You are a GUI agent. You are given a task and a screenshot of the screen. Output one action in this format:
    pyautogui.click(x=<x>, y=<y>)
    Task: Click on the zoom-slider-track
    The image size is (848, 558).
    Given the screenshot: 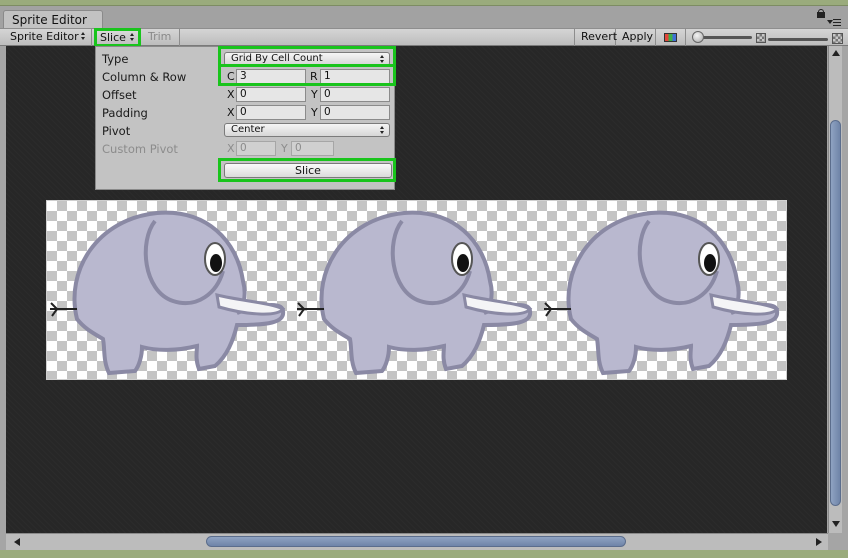 What is the action you would take?
    pyautogui.click(x=724, y=37)
    